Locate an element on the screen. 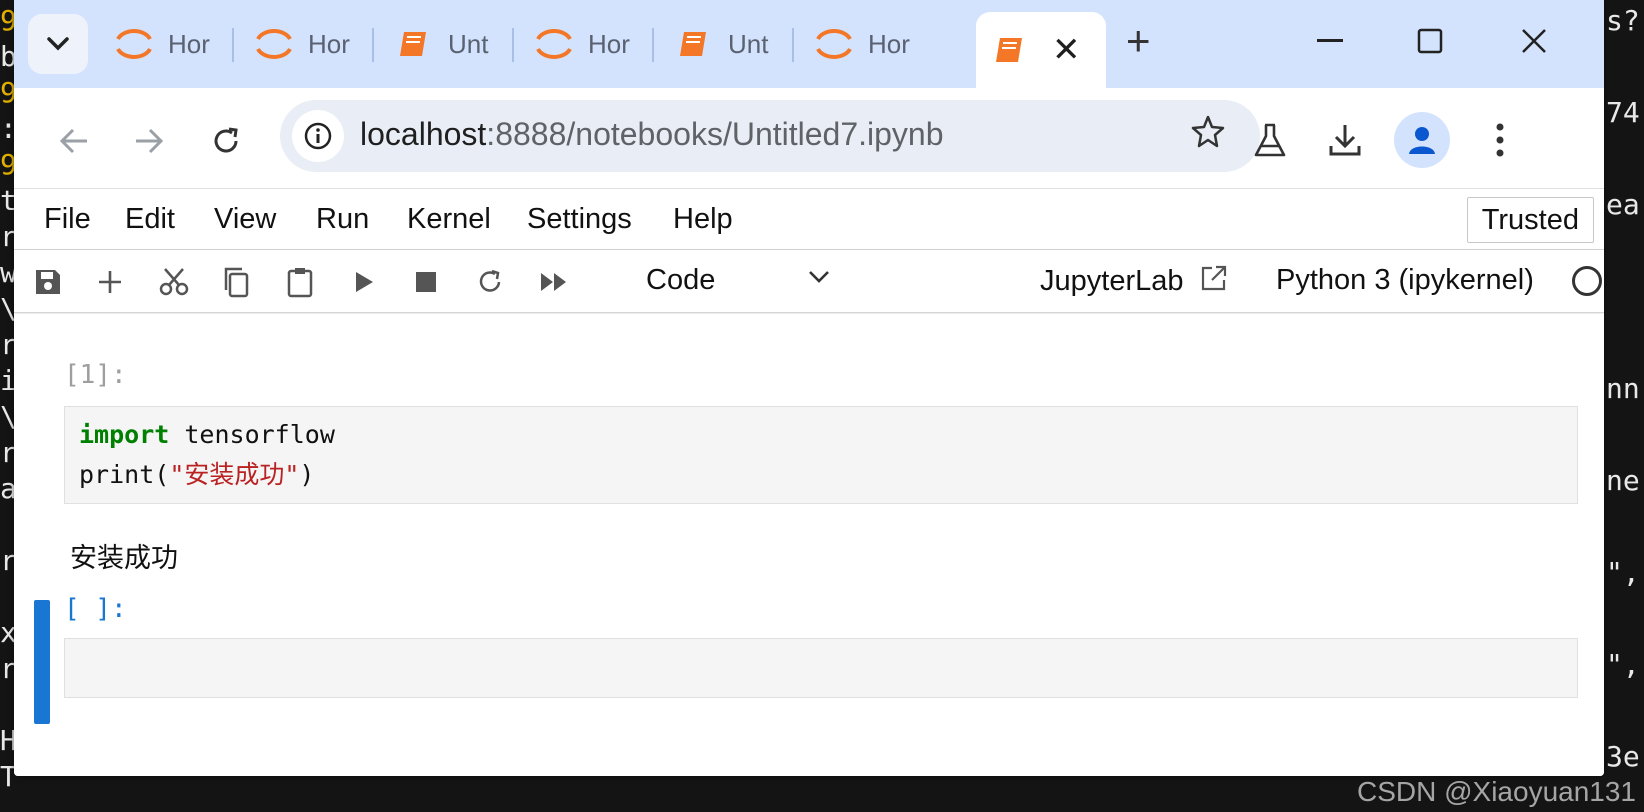 This screenshot has width=1644, height=812. forward-button is located at coordinates (149, 141).